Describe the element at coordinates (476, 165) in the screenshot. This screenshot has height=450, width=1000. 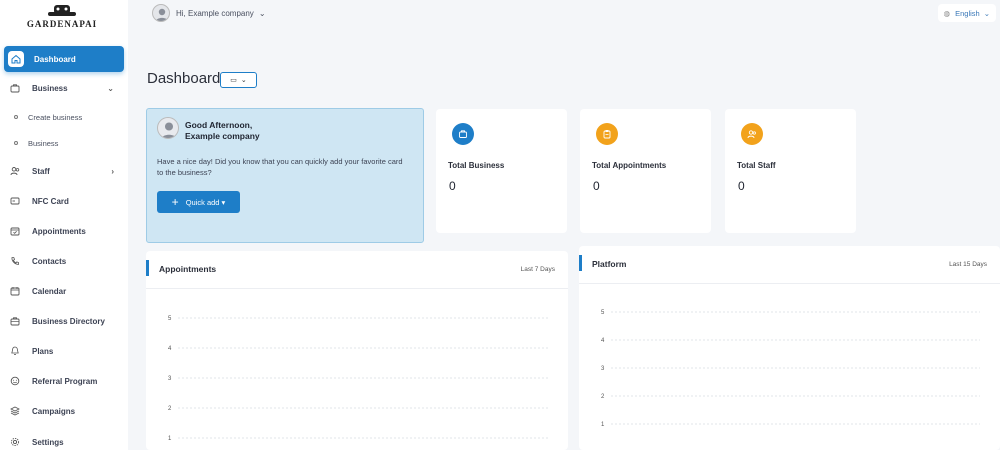
I see `stat-label: Total Business` at that location.